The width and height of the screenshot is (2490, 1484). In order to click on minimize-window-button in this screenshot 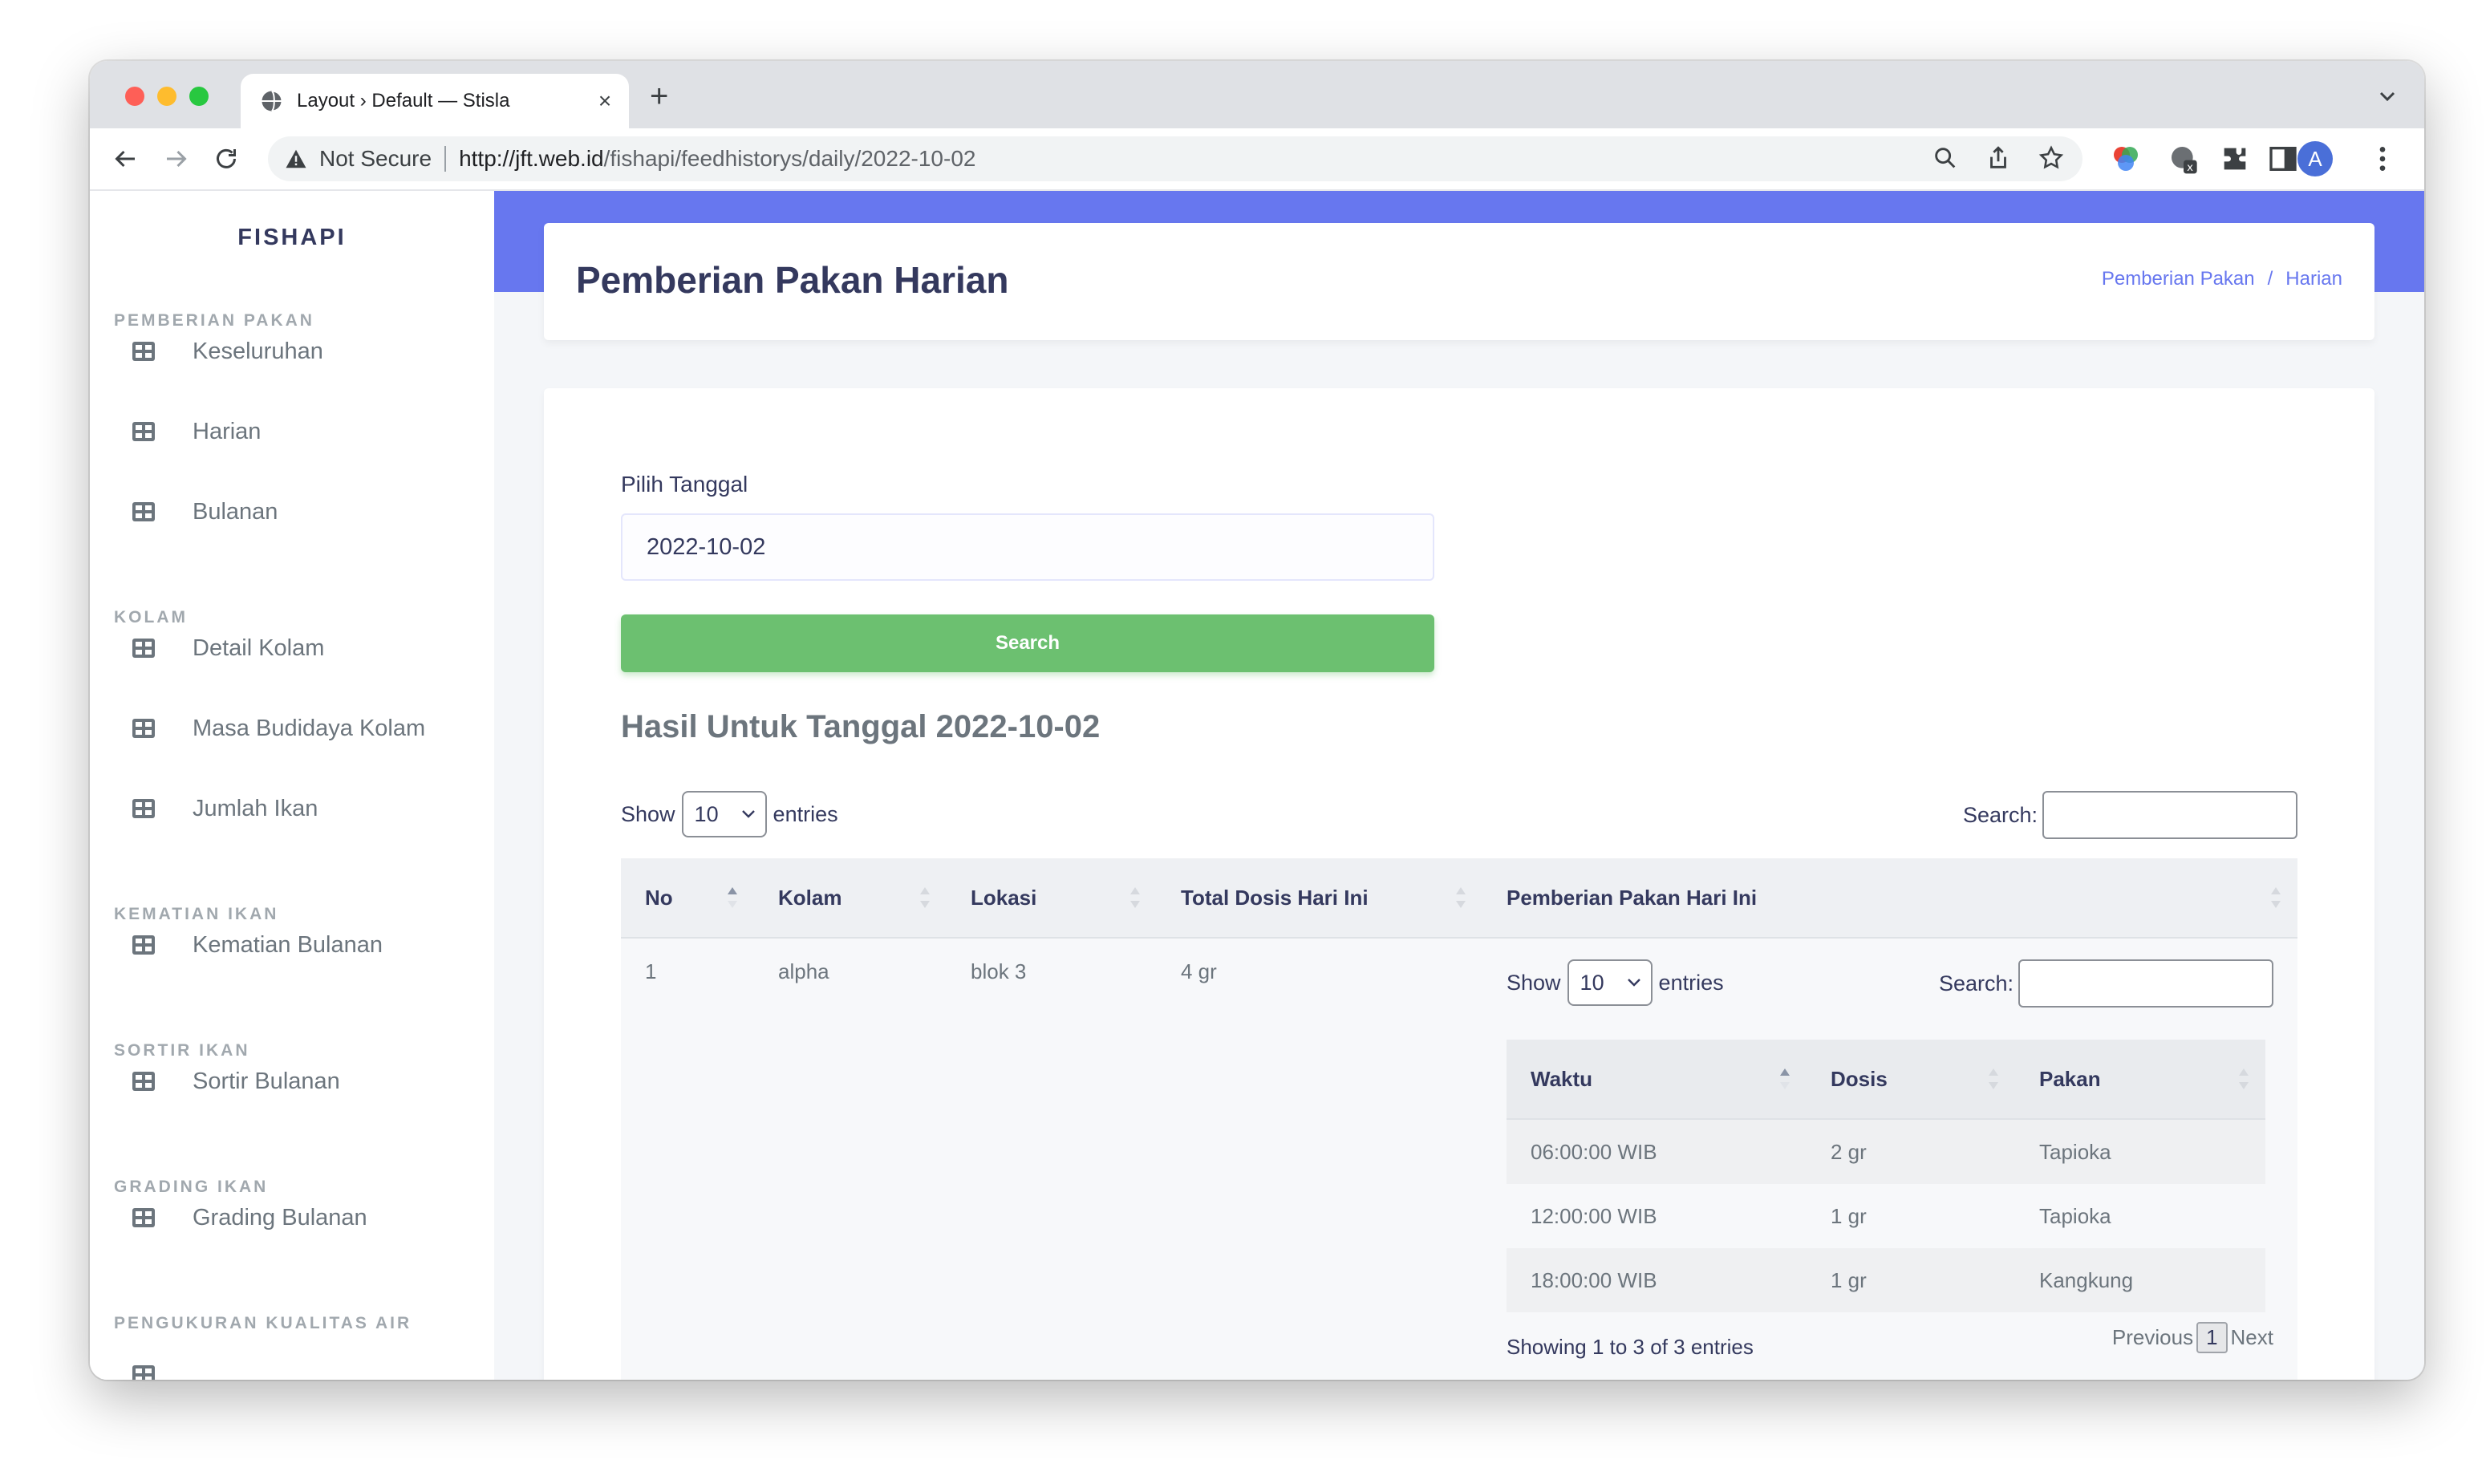, I will do `click(166, 96)`.